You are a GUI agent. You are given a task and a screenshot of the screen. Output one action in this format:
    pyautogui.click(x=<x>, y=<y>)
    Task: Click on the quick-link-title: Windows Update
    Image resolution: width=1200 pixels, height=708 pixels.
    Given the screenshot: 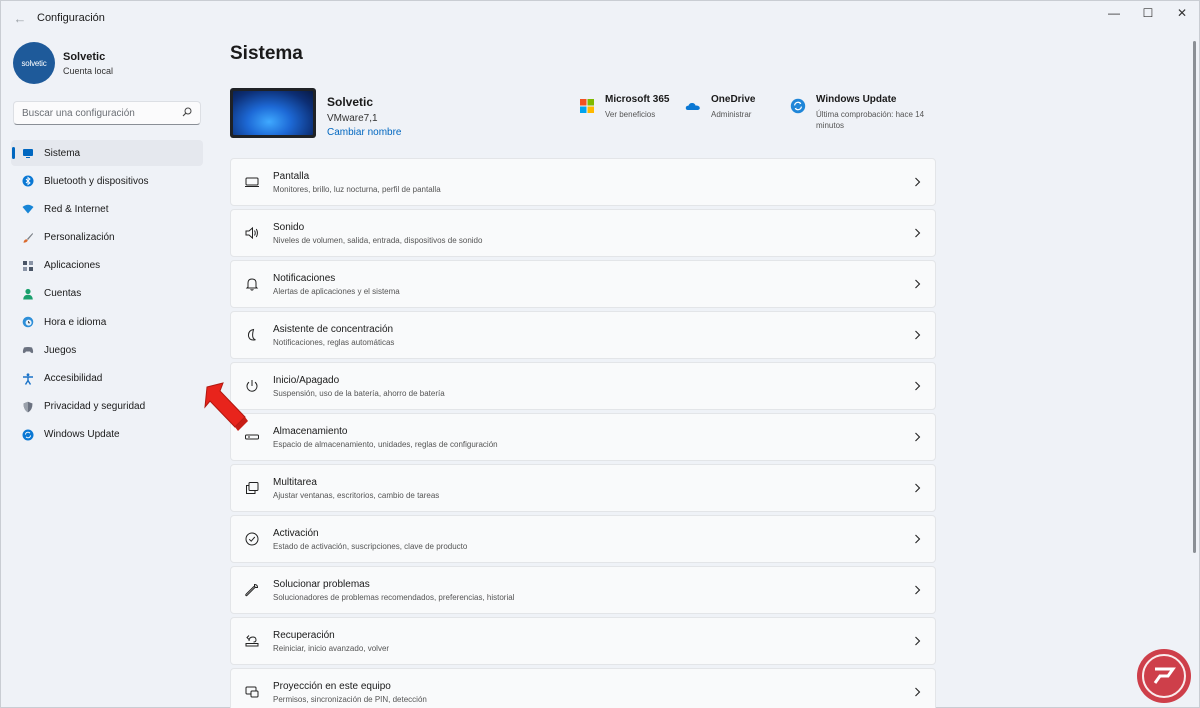 What is the action you would take?
    pyautogui.click(x=856, y=99)
    